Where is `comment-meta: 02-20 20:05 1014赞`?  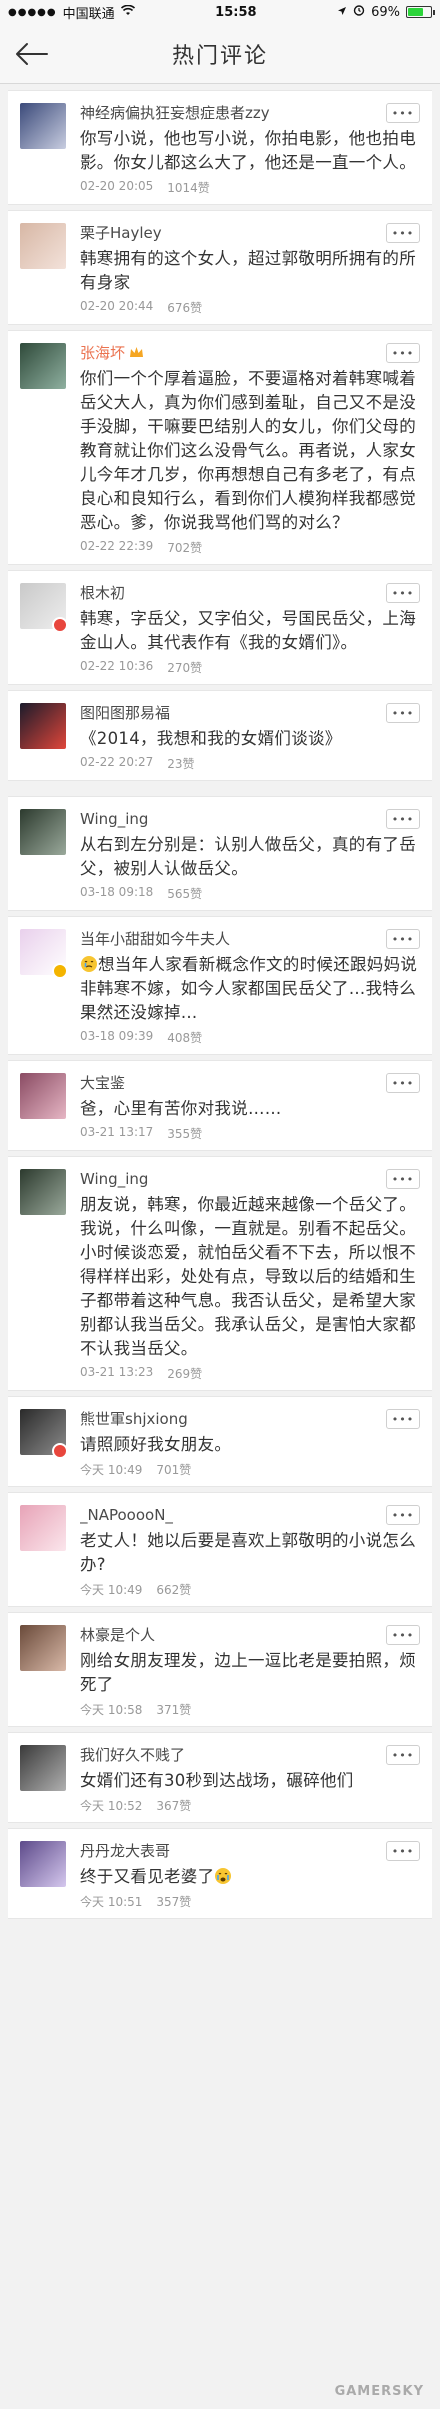 comment-meta: 02-20 20:05 1014赞 is located at coordinates (250, 187).